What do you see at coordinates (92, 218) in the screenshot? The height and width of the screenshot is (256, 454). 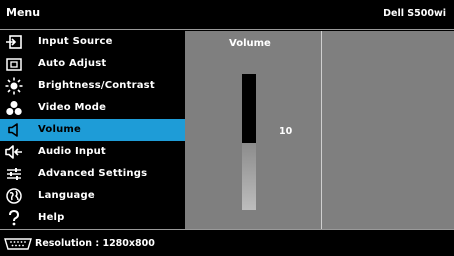 I see `menu-item-help: Help` at bounding box center [92, 218].